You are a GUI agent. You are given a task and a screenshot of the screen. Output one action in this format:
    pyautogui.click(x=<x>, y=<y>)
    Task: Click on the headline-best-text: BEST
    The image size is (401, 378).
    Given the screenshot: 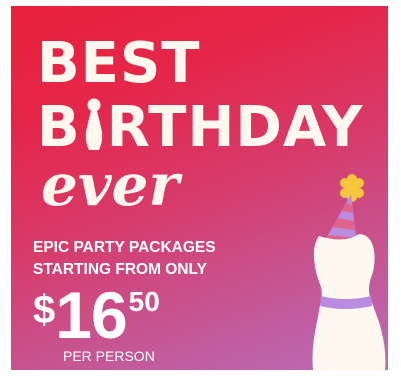 What is the action you would take?
    pyautogui.click(x=119, y=63)
    